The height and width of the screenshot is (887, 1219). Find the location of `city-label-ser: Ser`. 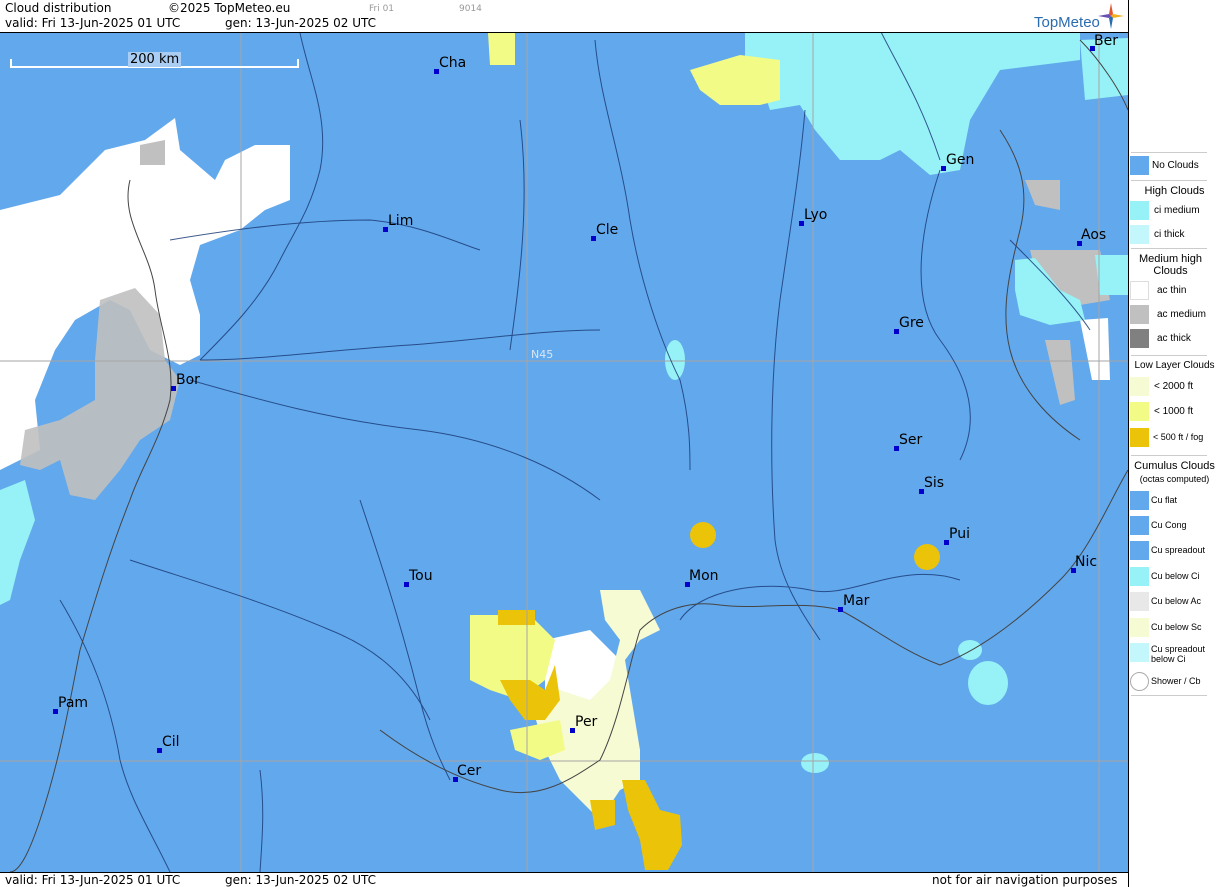

city-label-ser: Ser is located at coordinates (911, 440).